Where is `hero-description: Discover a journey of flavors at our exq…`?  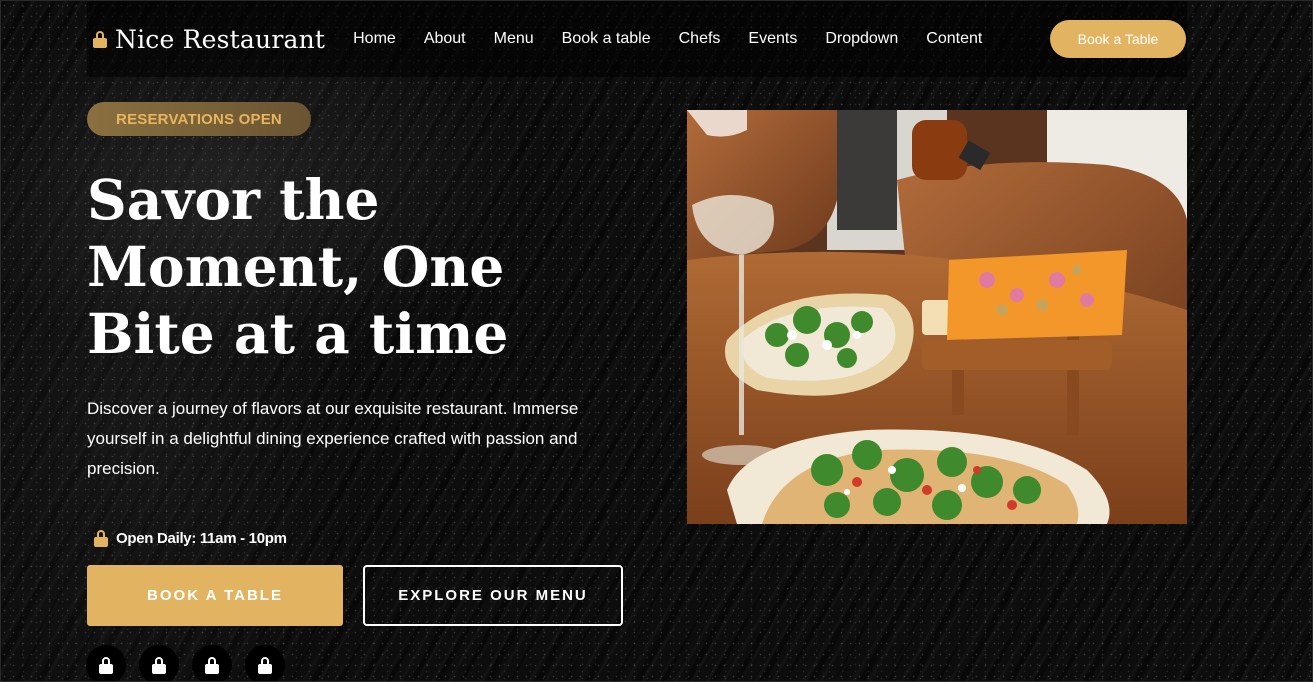
hero-description: Discover a journey of flavors at our exq… is located at coordinates (333, 438).